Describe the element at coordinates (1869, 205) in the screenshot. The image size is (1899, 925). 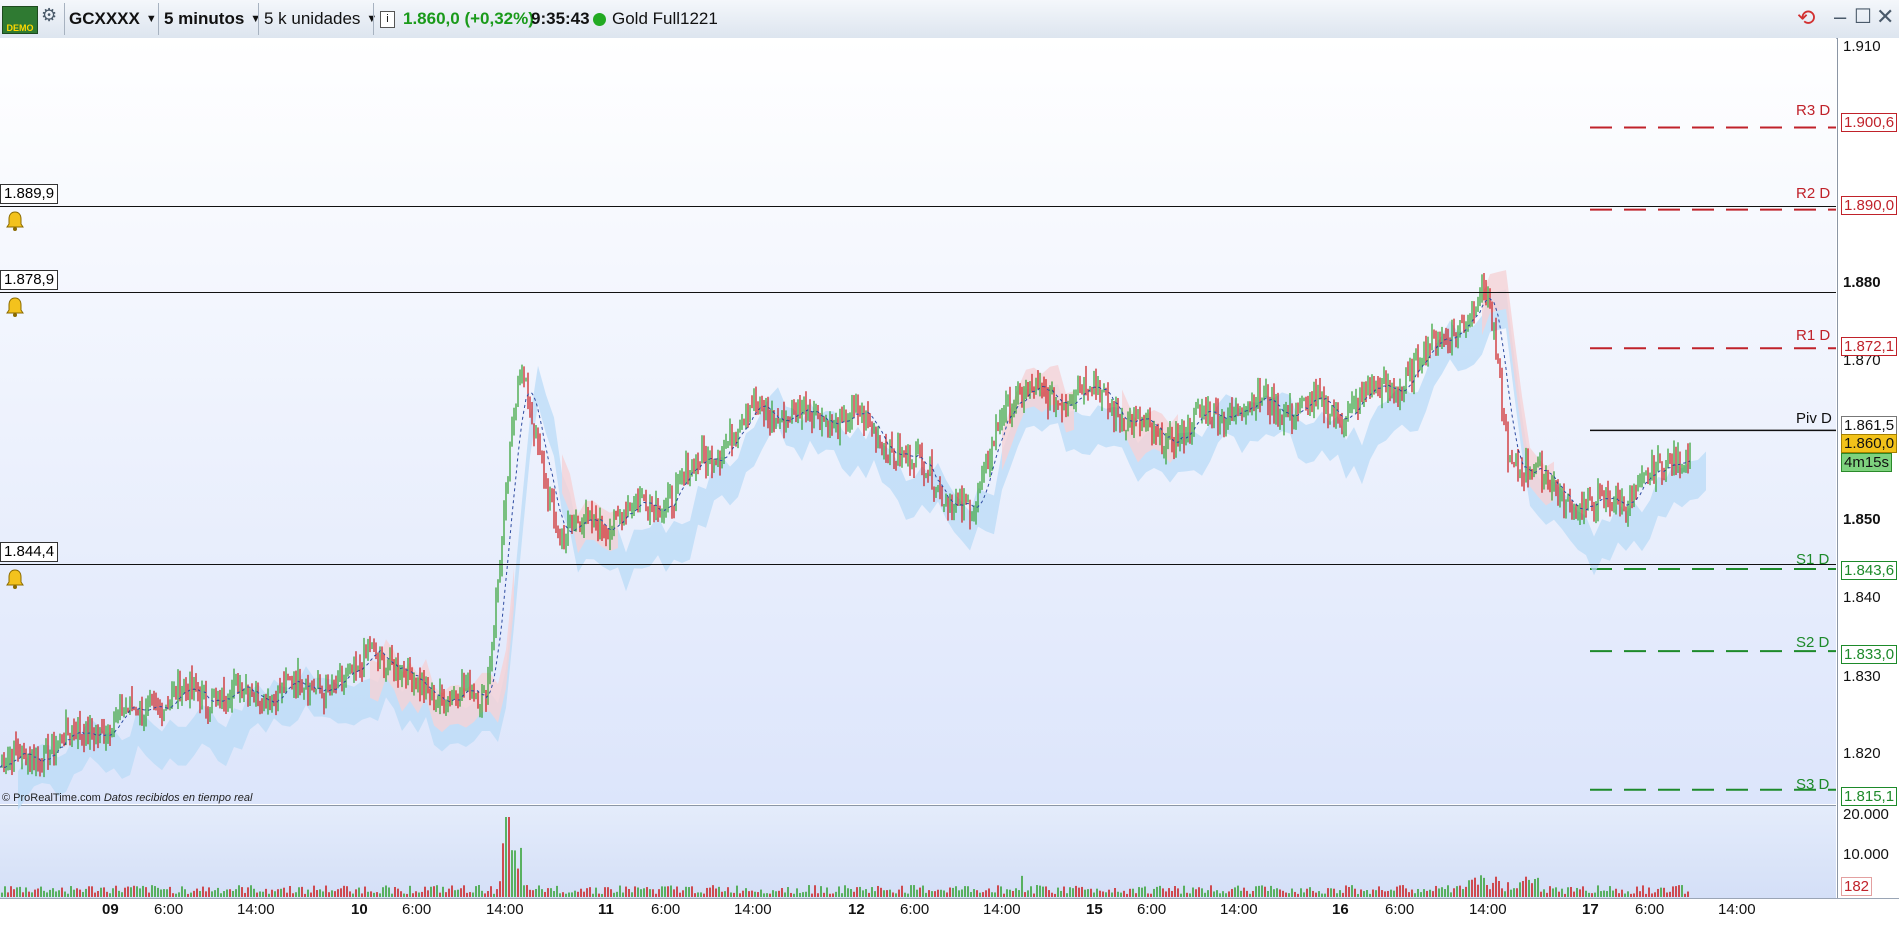
I see `pivot-value-r2: 1.890,0` at that location.